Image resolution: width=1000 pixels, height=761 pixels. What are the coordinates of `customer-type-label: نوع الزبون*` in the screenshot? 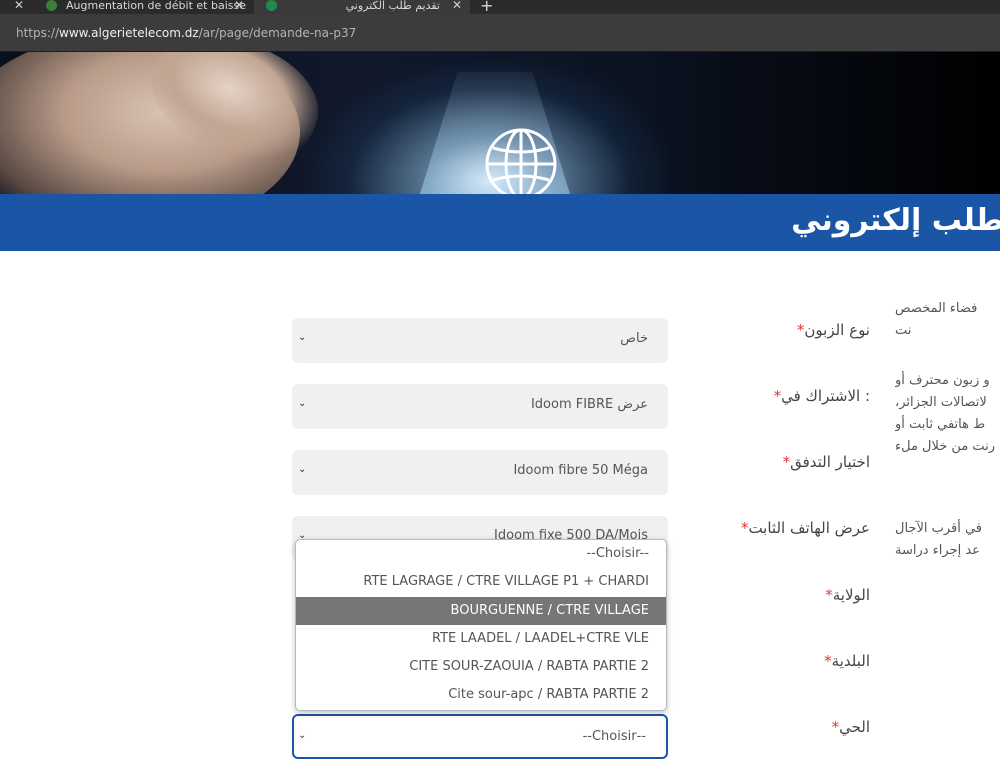 It's located at (833, 330).